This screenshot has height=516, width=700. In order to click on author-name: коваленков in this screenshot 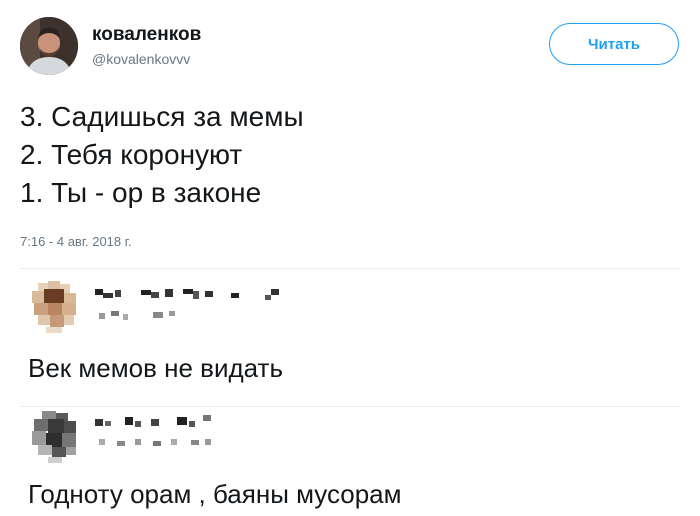, I will do `click(146, 35)`.